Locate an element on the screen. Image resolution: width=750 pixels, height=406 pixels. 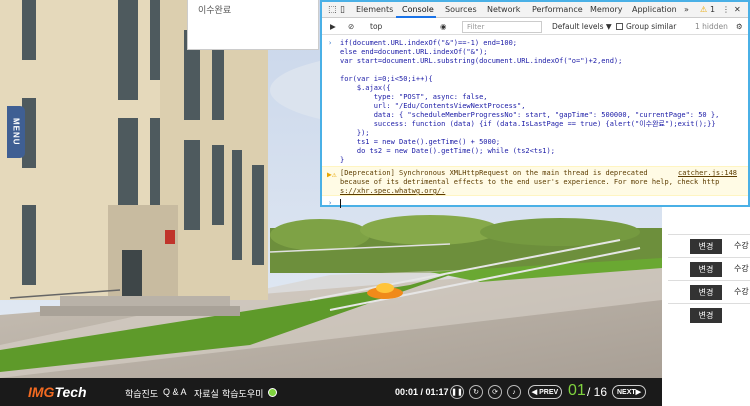
pause-icon: ❚❚ is located at coordinates (457, 392).